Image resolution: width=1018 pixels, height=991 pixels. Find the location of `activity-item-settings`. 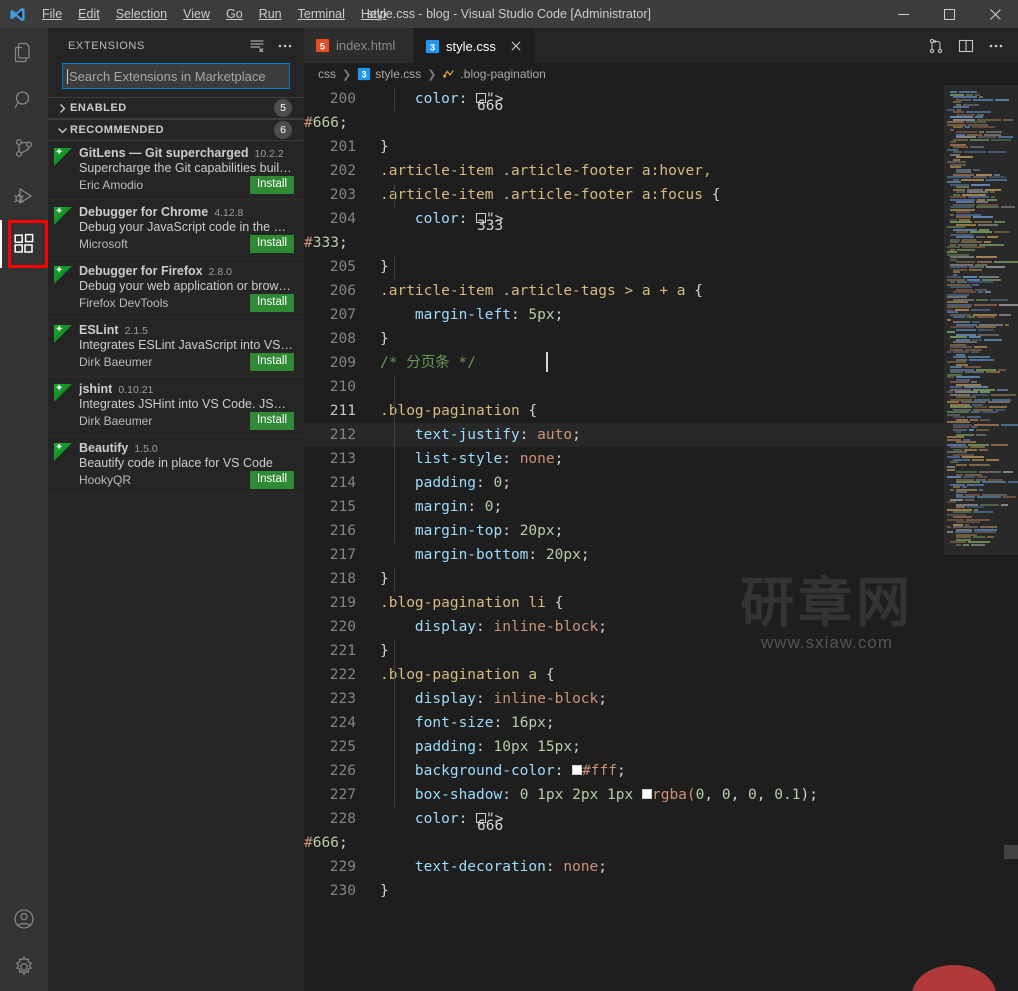

activity-item-settings is located at coordinates (24, 967).